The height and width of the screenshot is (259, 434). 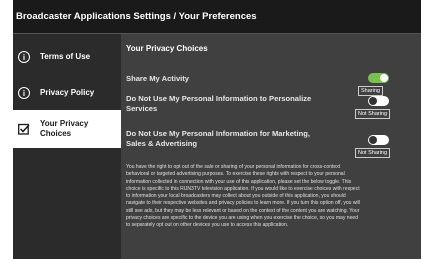 I want to click on personalize-services-status: Not Sharing, so click(x=373, y=114).